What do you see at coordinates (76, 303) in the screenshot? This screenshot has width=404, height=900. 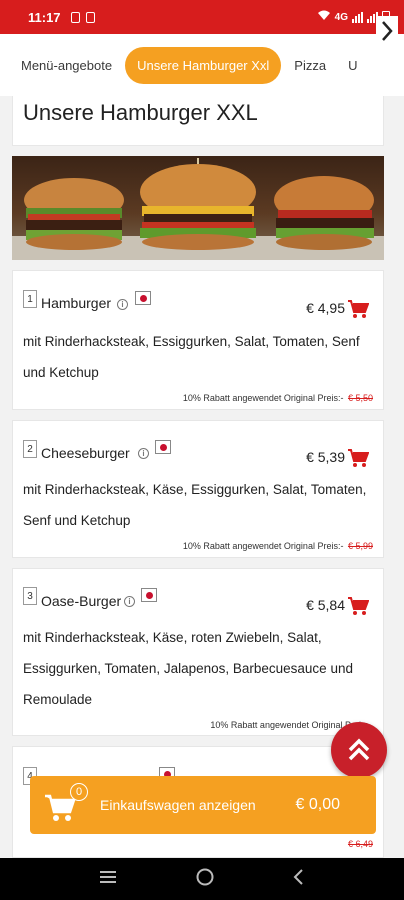 I see `item-name: Hamburger` at bounding box center [76, 303].